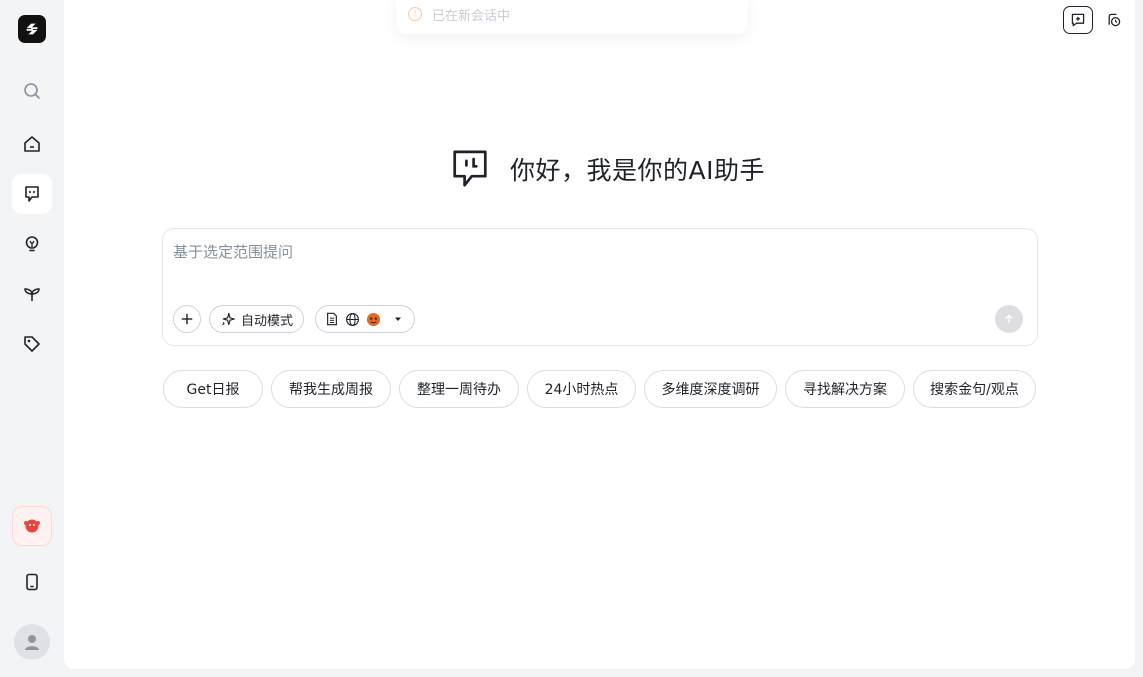 The width and height of the screenshot is (1143, 677). What do you see at coordinates (398, 319) in the screenshot?
I see `caret-down-icon` at bounding box center [398, 319].